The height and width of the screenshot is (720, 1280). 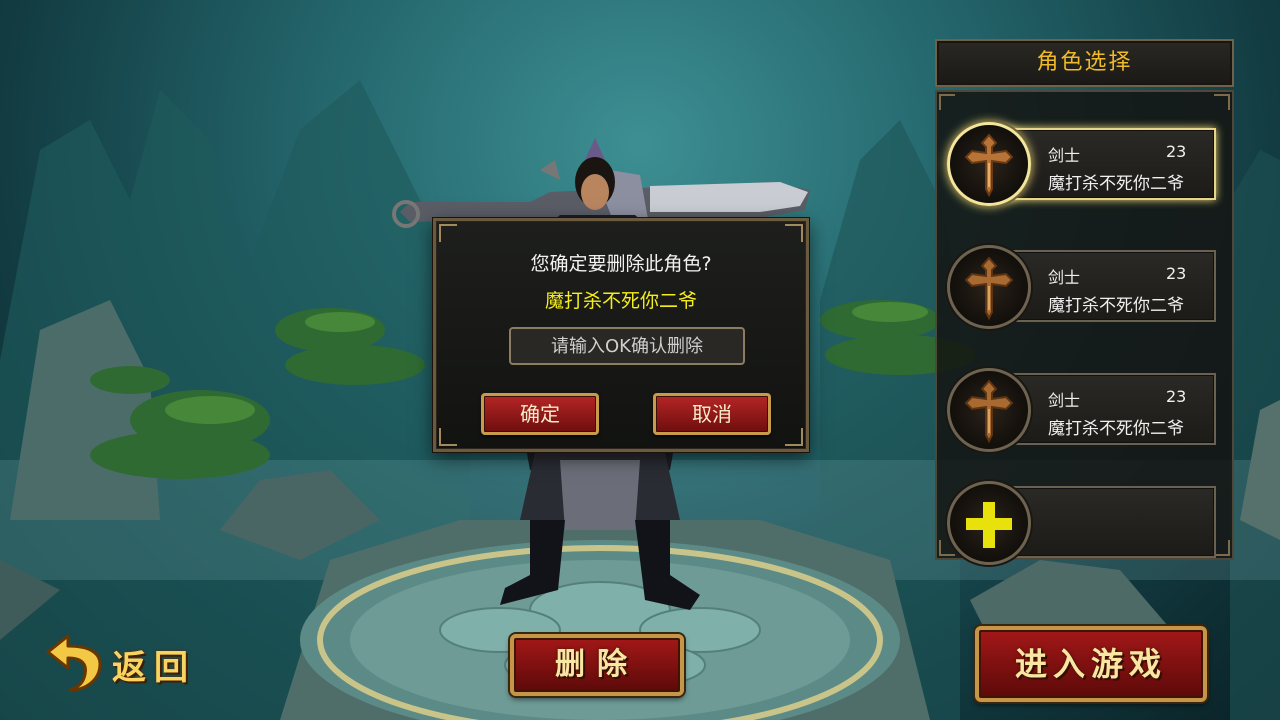 I want to click on dialog-question: 您确定要删除此角色?, so click(x=621, y=264).